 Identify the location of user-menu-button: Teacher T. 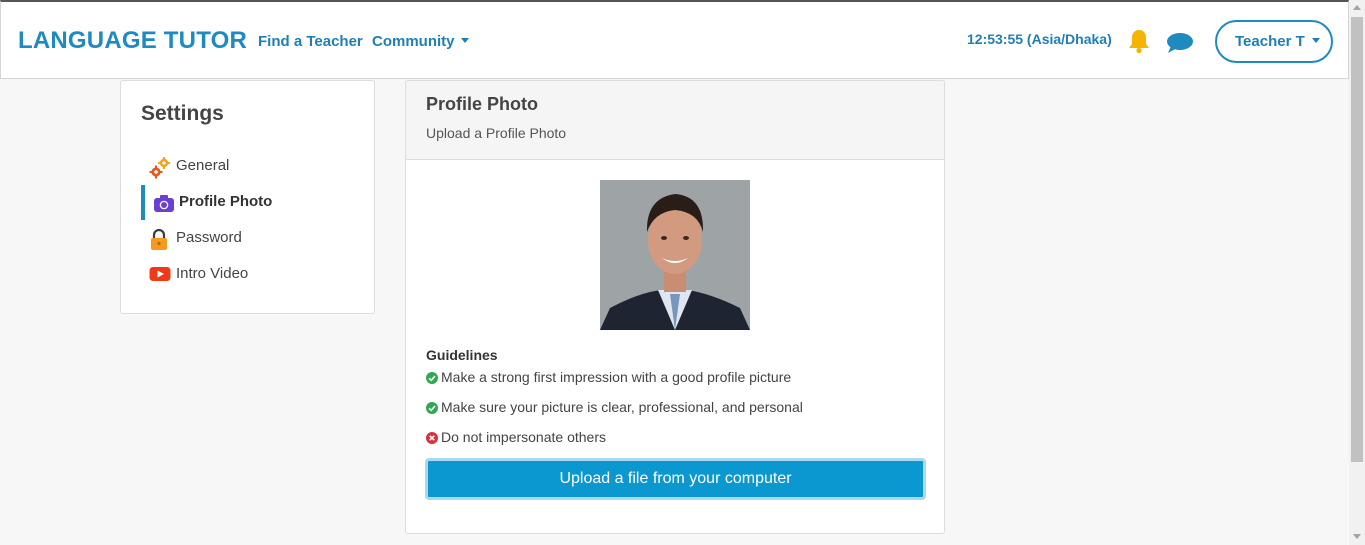
(1274, 41).